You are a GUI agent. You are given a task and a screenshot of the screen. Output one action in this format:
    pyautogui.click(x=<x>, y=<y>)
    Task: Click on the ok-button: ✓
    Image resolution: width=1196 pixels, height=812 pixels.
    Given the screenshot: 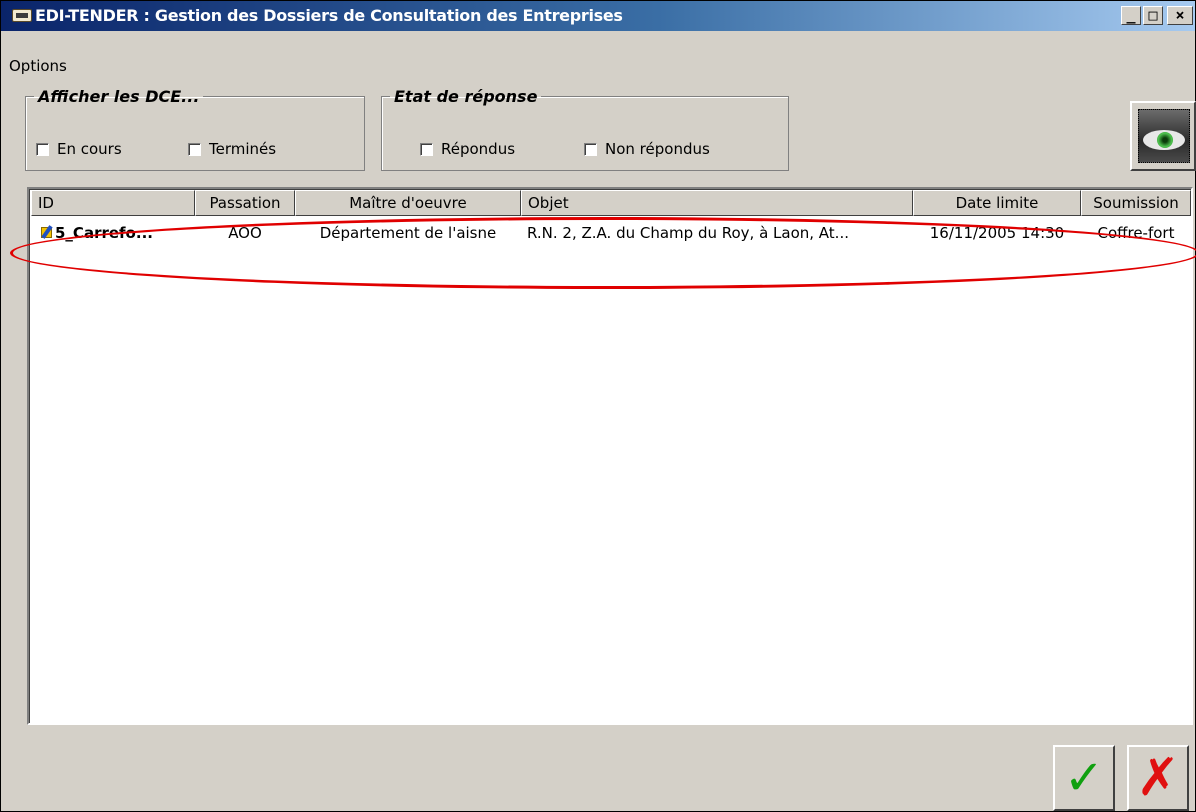 What is the action you would take?
    pyautogui.click(x=1084, y=778)
    